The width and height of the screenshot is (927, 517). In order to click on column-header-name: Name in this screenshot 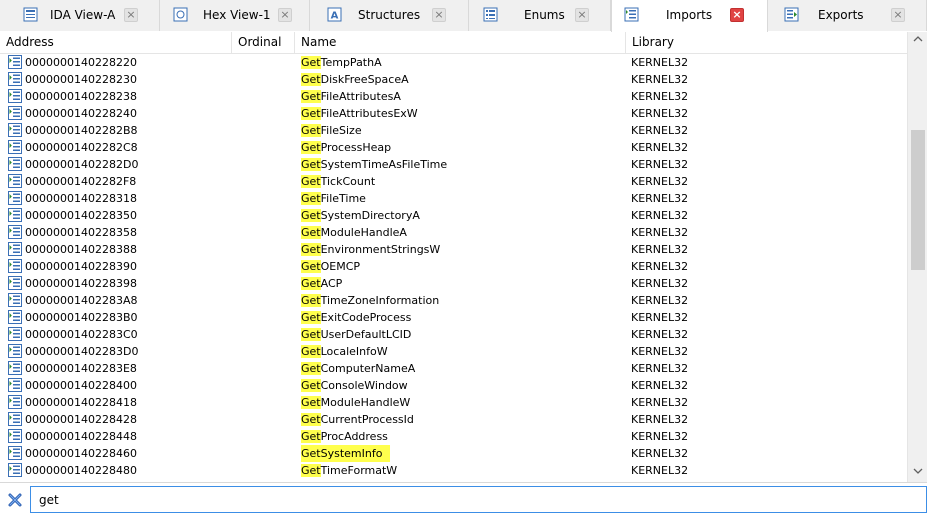, I will do `click(460, 43)`.